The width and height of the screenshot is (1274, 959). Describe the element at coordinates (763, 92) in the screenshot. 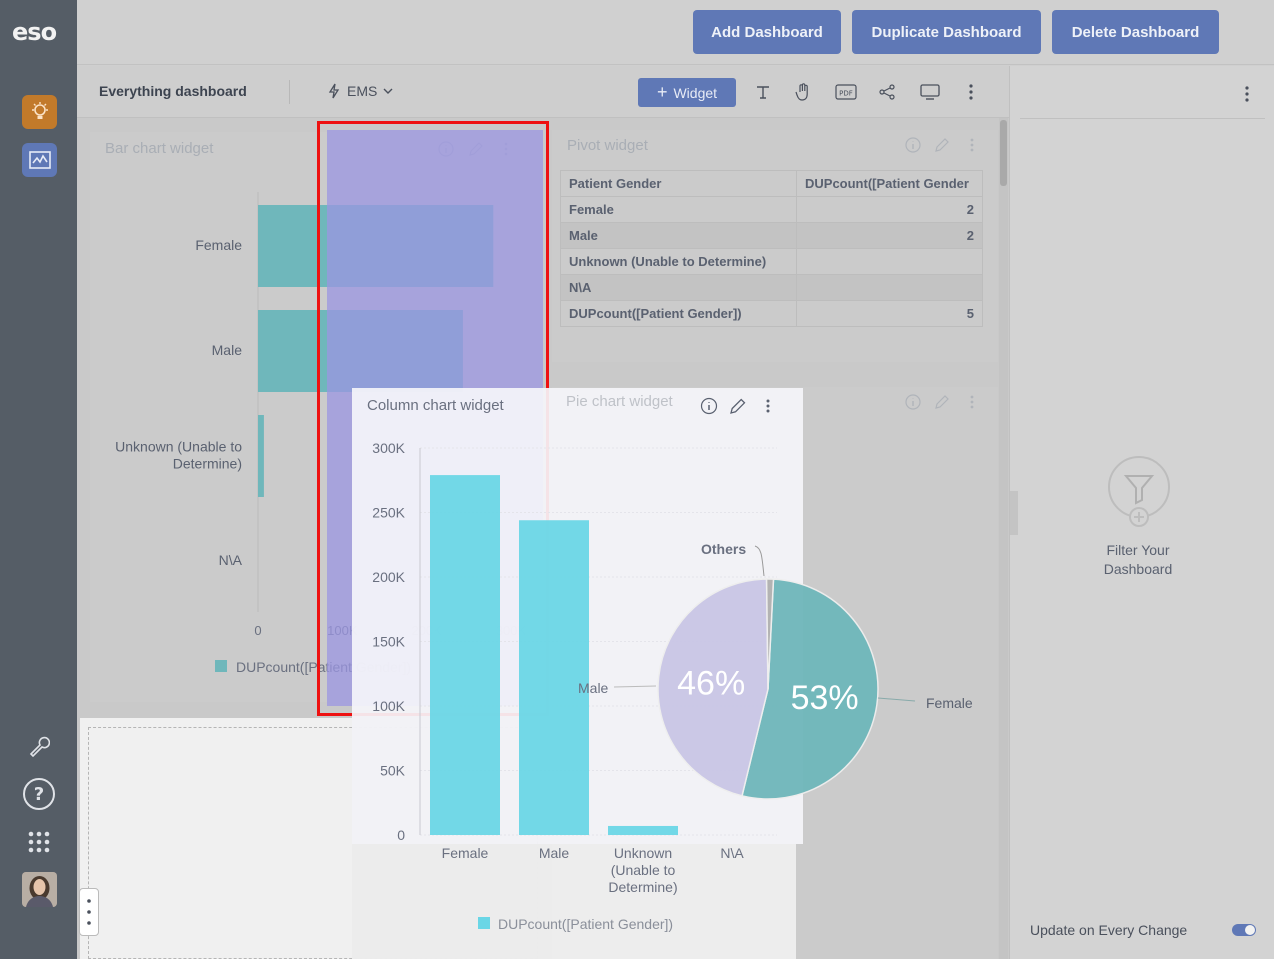

I see `text-icon` at that location.